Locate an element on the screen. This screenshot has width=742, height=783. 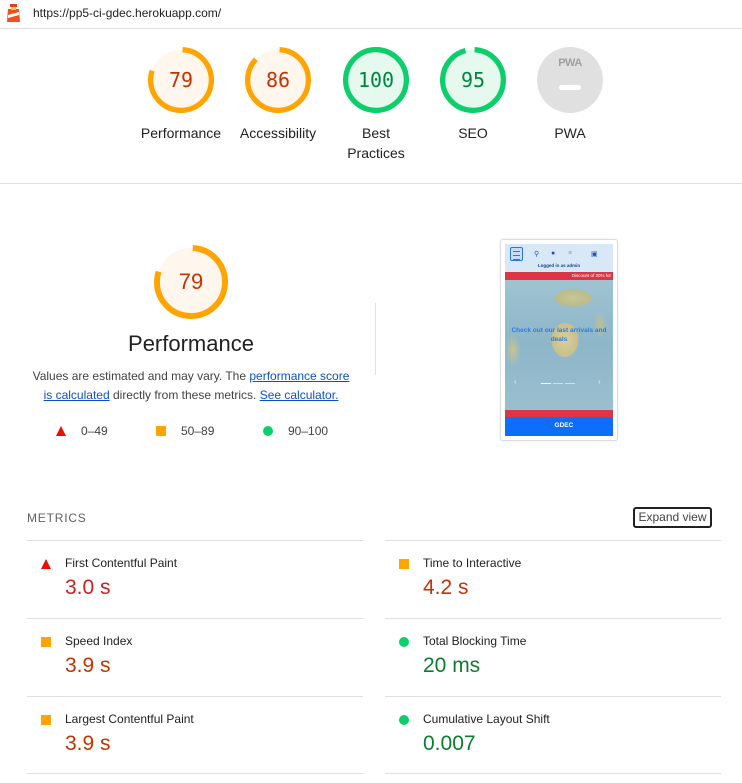
score-gauge: 95 is located at coordinates (473, 80).